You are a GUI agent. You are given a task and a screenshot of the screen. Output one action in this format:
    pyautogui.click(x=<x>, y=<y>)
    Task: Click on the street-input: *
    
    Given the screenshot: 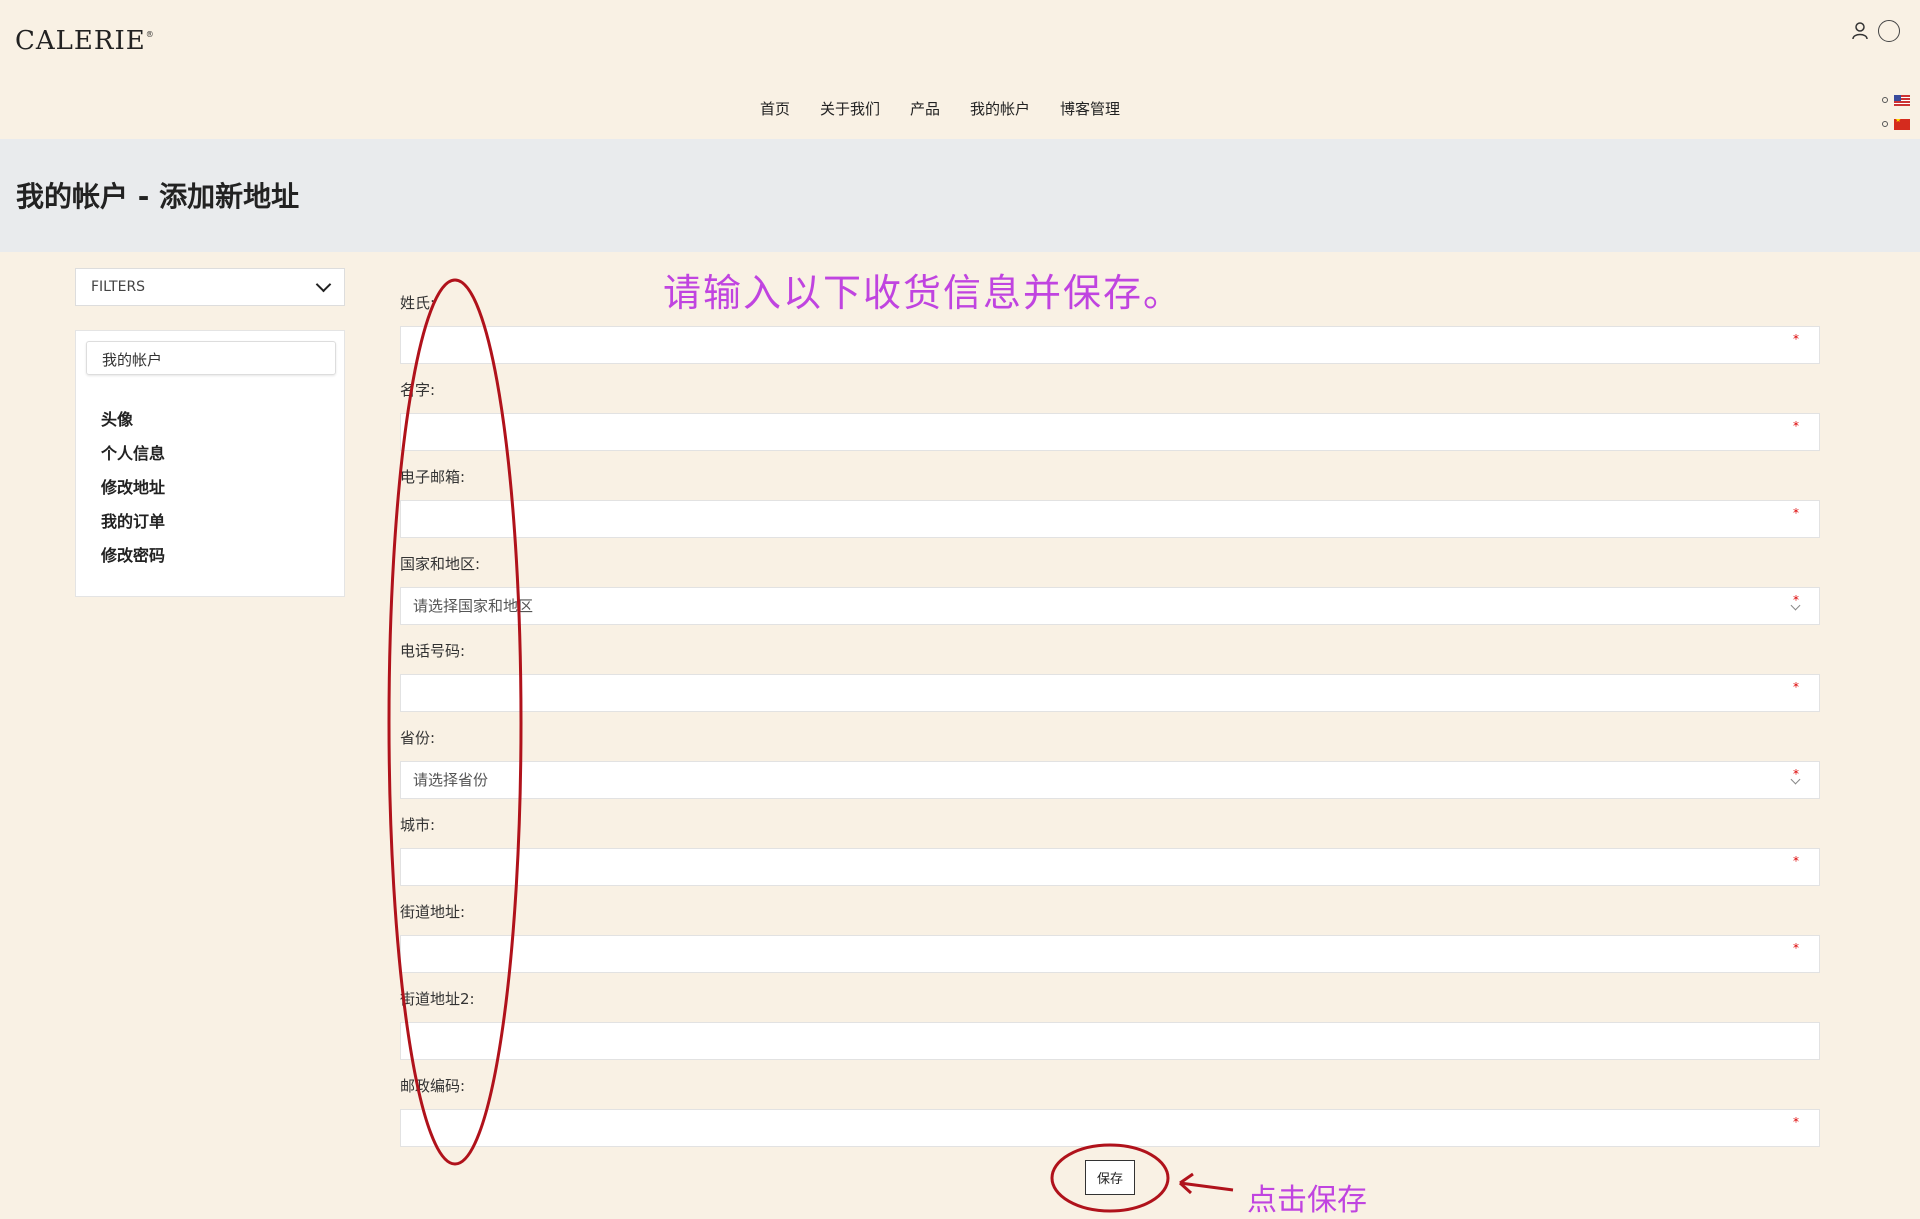 What is the action you would take?
    pyautogui.click(x=1110, y=954)
    